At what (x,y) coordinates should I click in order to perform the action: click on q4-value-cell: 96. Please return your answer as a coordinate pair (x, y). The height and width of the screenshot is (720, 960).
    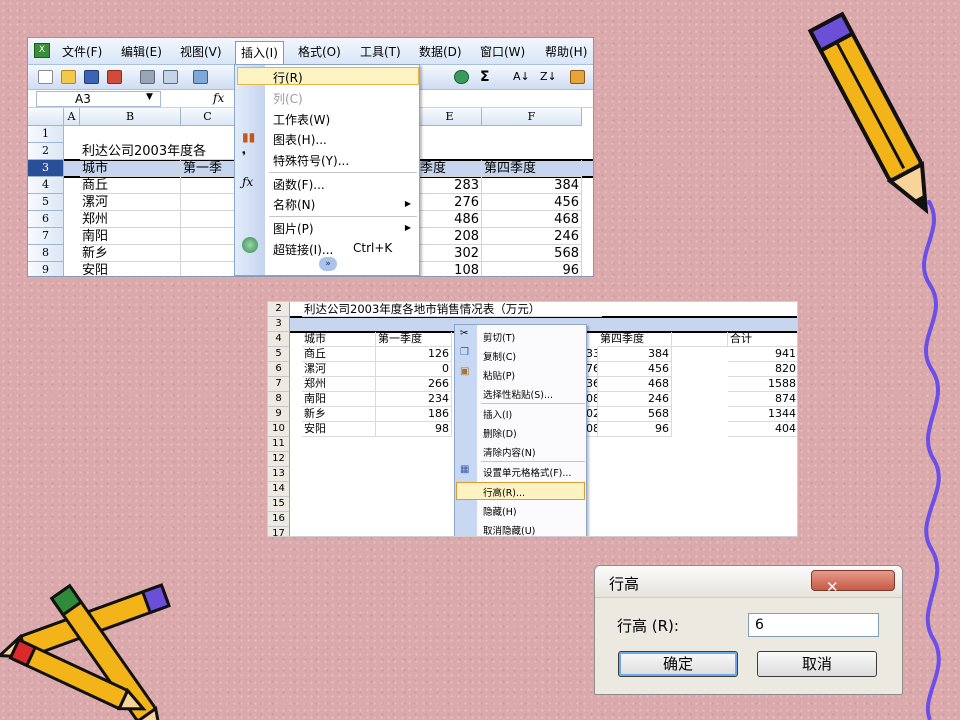
    Looking at the image, I should click on (635, 429).